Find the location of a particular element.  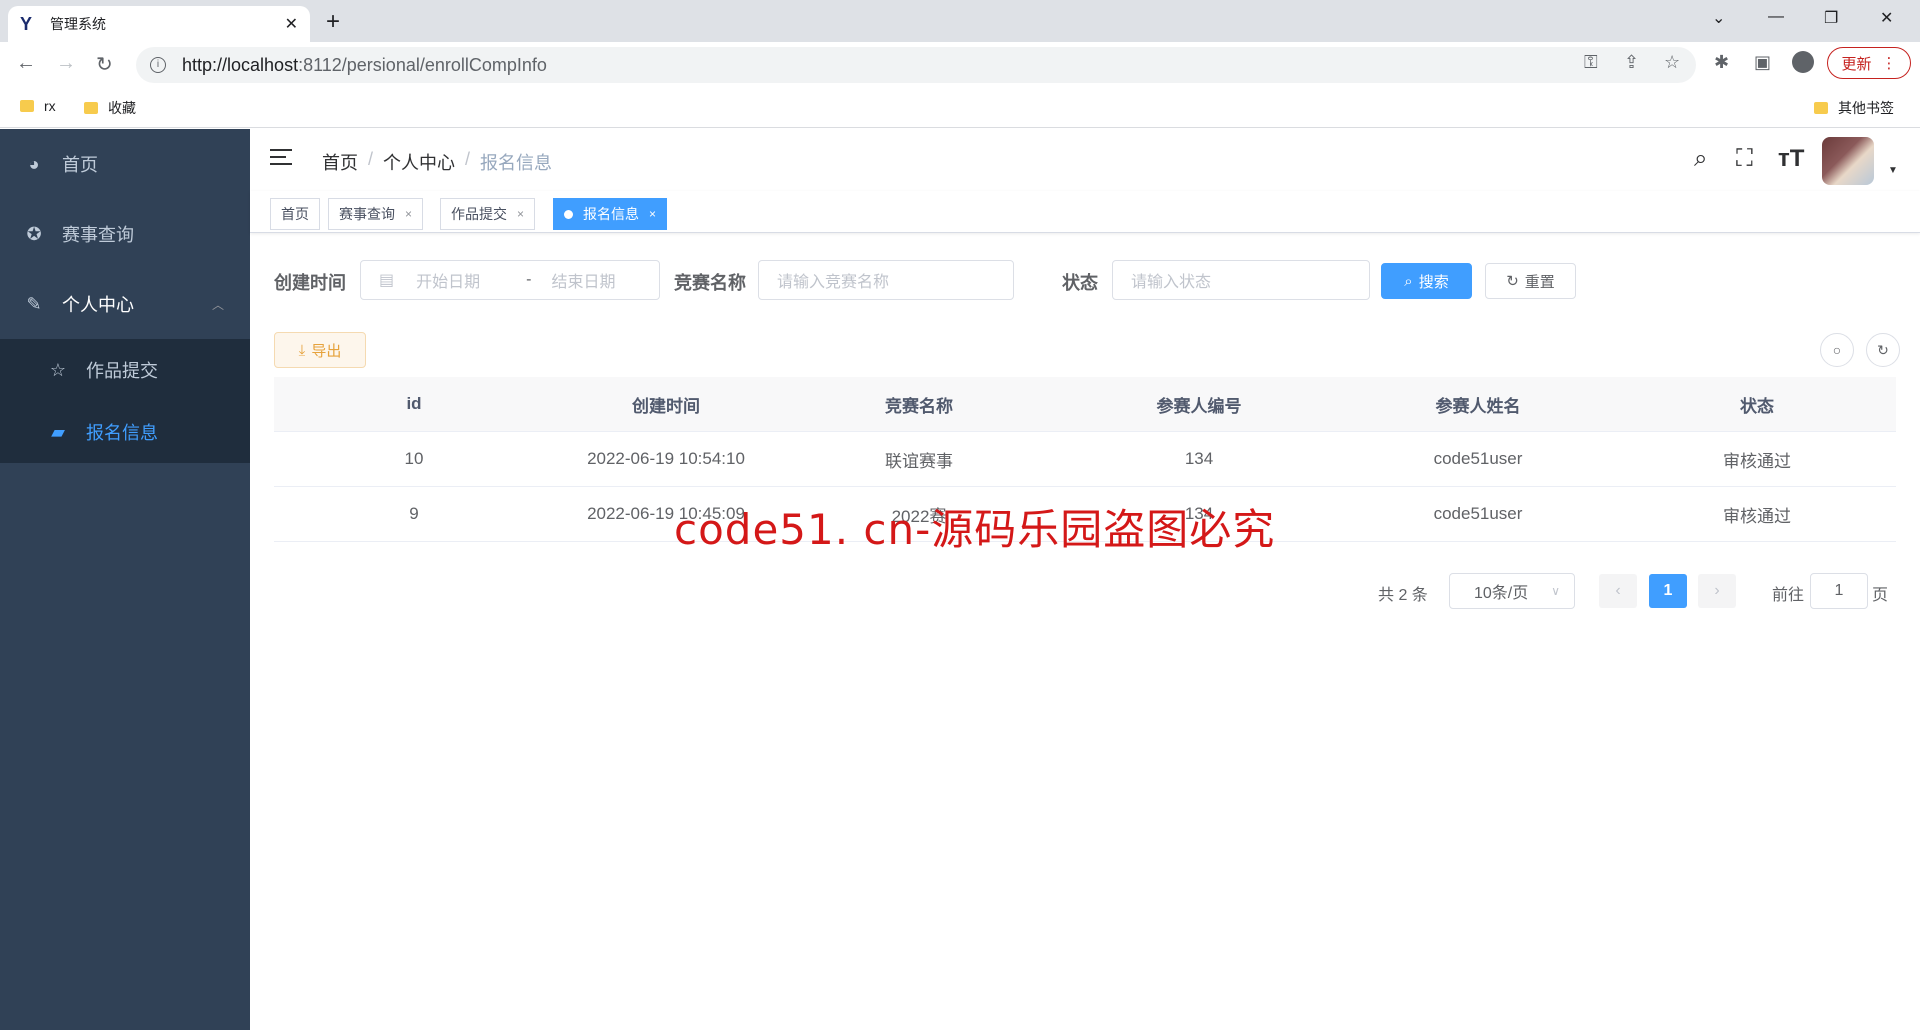

goto-page-input: 1 is located at coordinates (1839, 591).